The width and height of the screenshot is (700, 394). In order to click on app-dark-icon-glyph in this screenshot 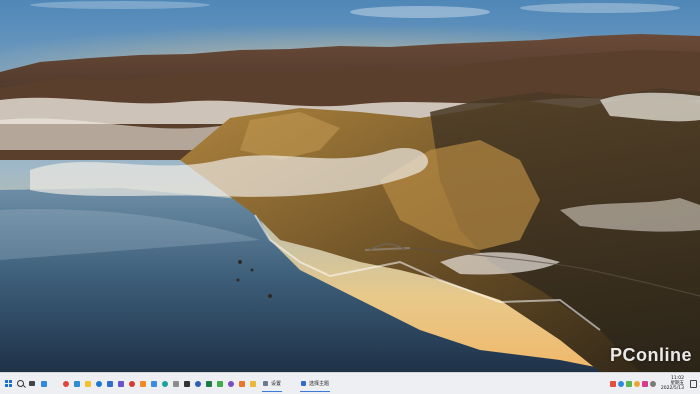, I will do `click(186, 383)`.